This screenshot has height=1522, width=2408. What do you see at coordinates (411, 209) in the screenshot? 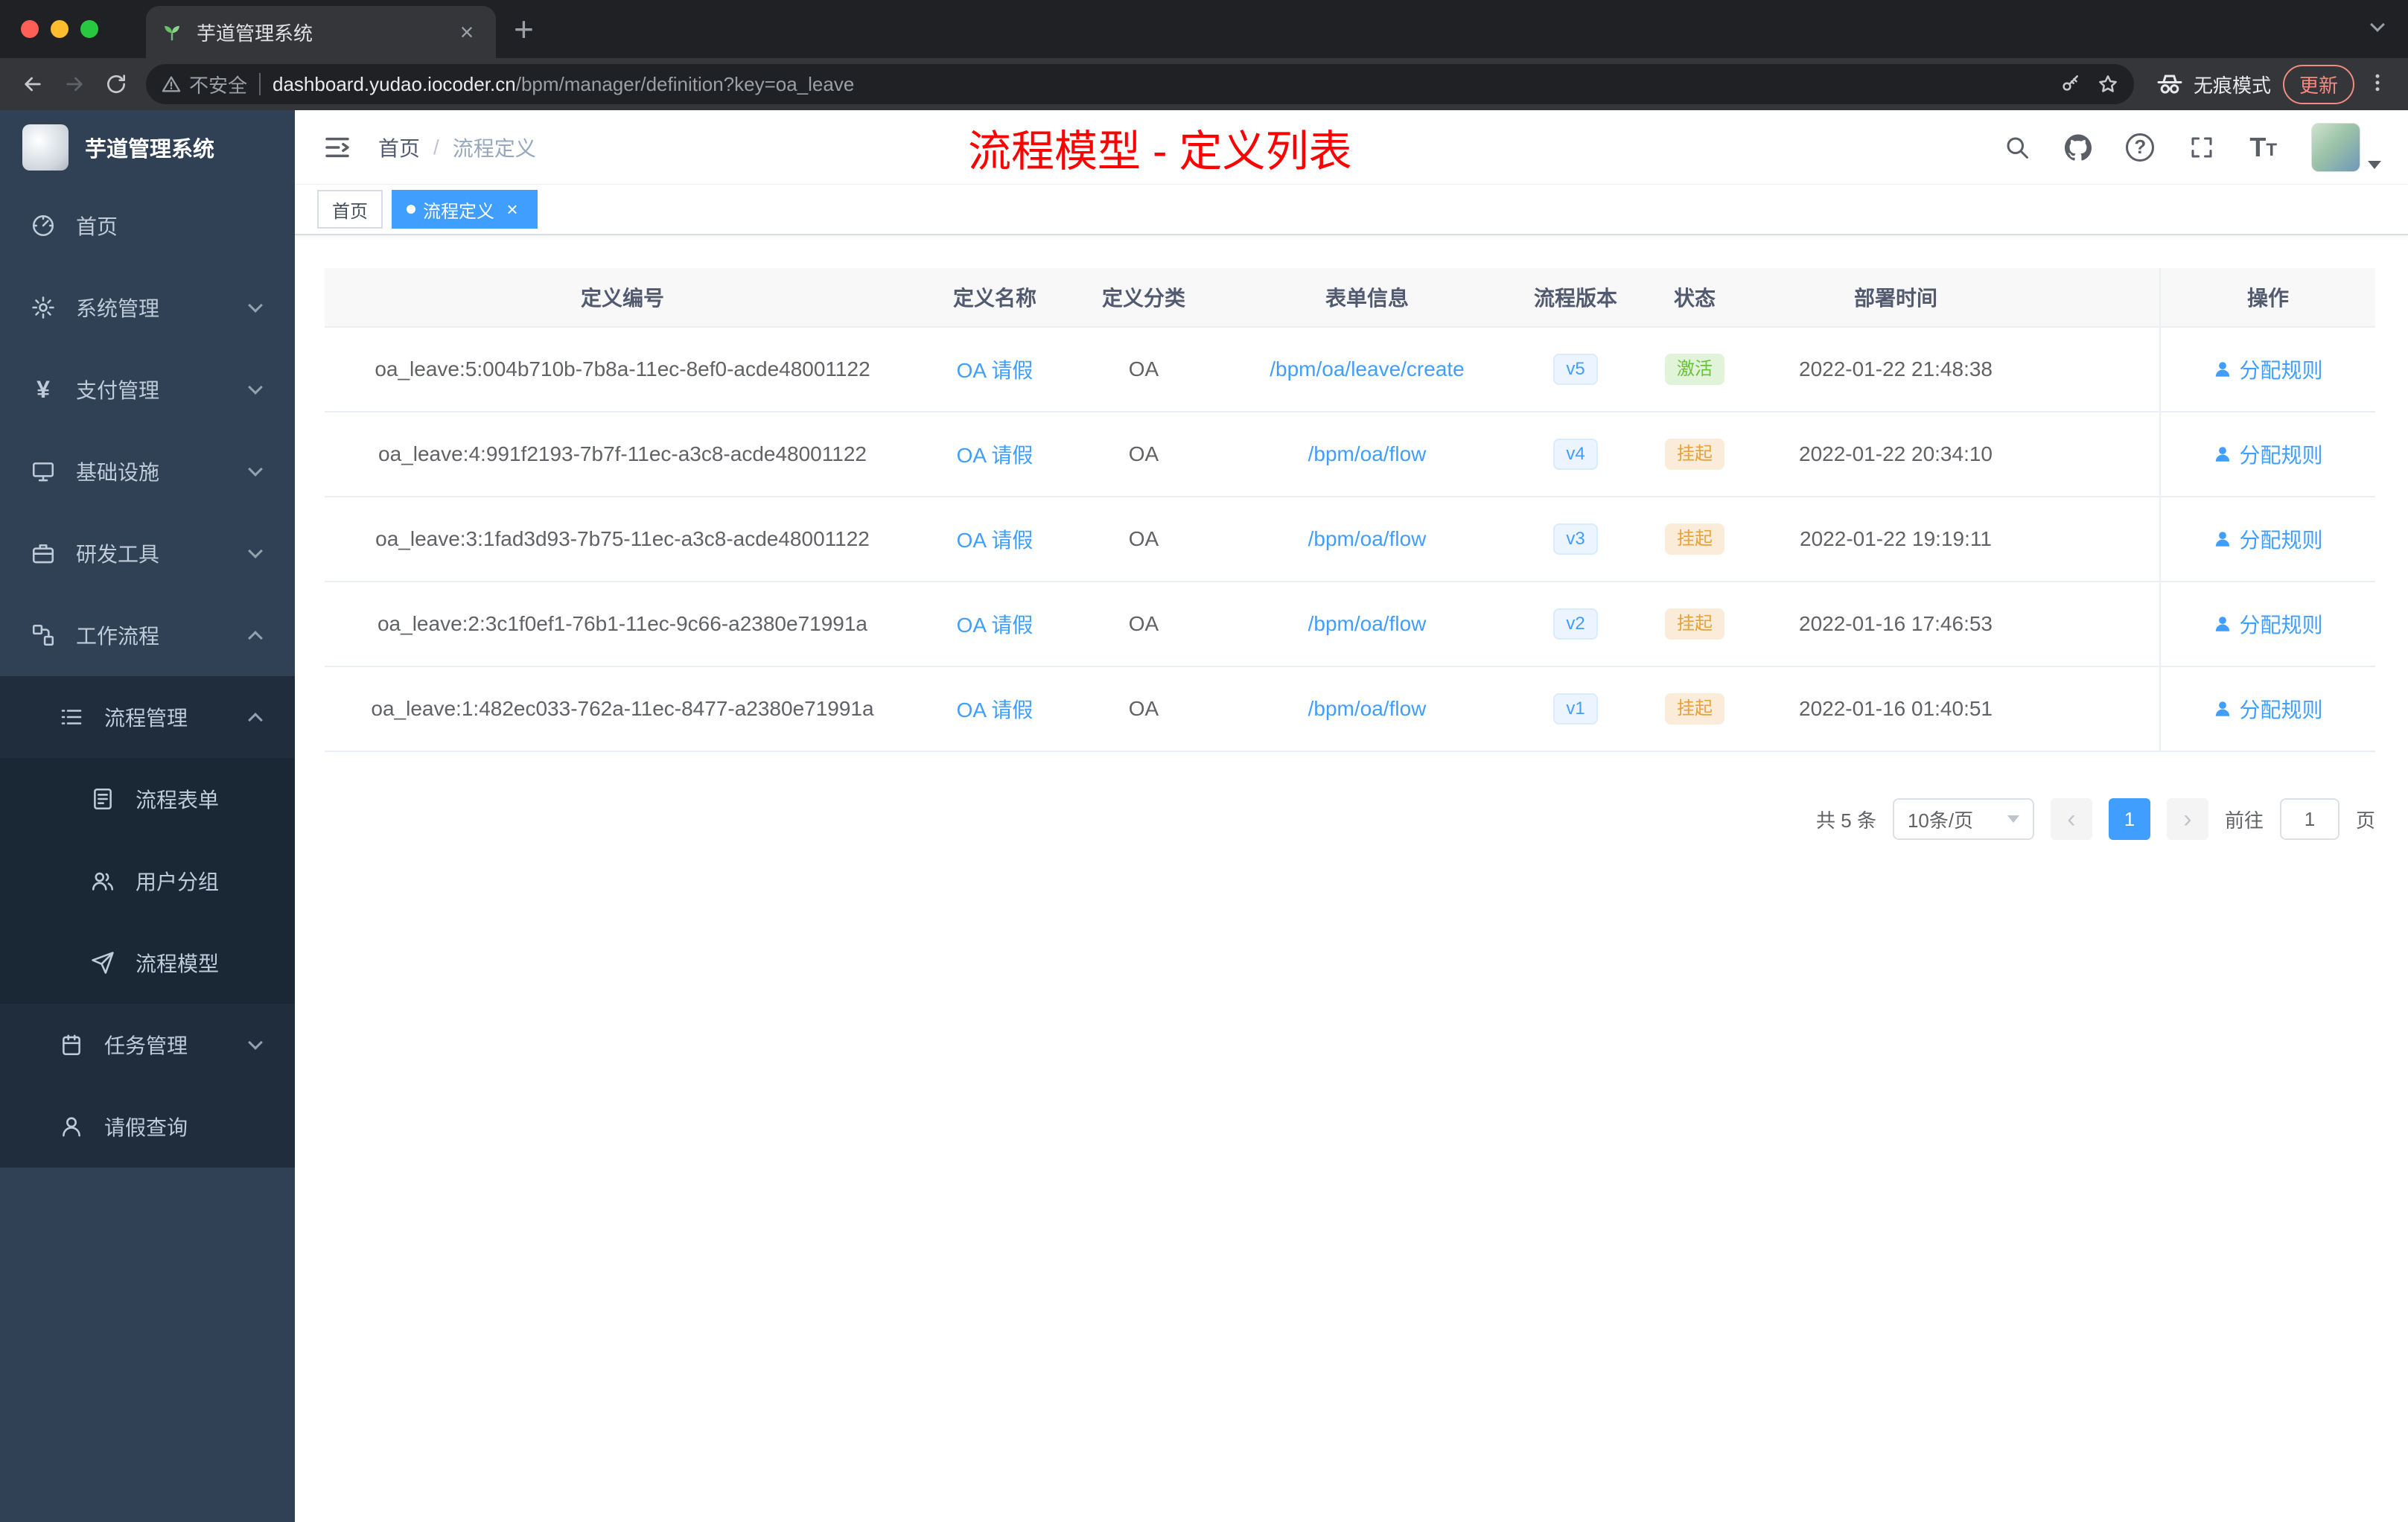
I see `active-dot` at bounding box center [411, 209].